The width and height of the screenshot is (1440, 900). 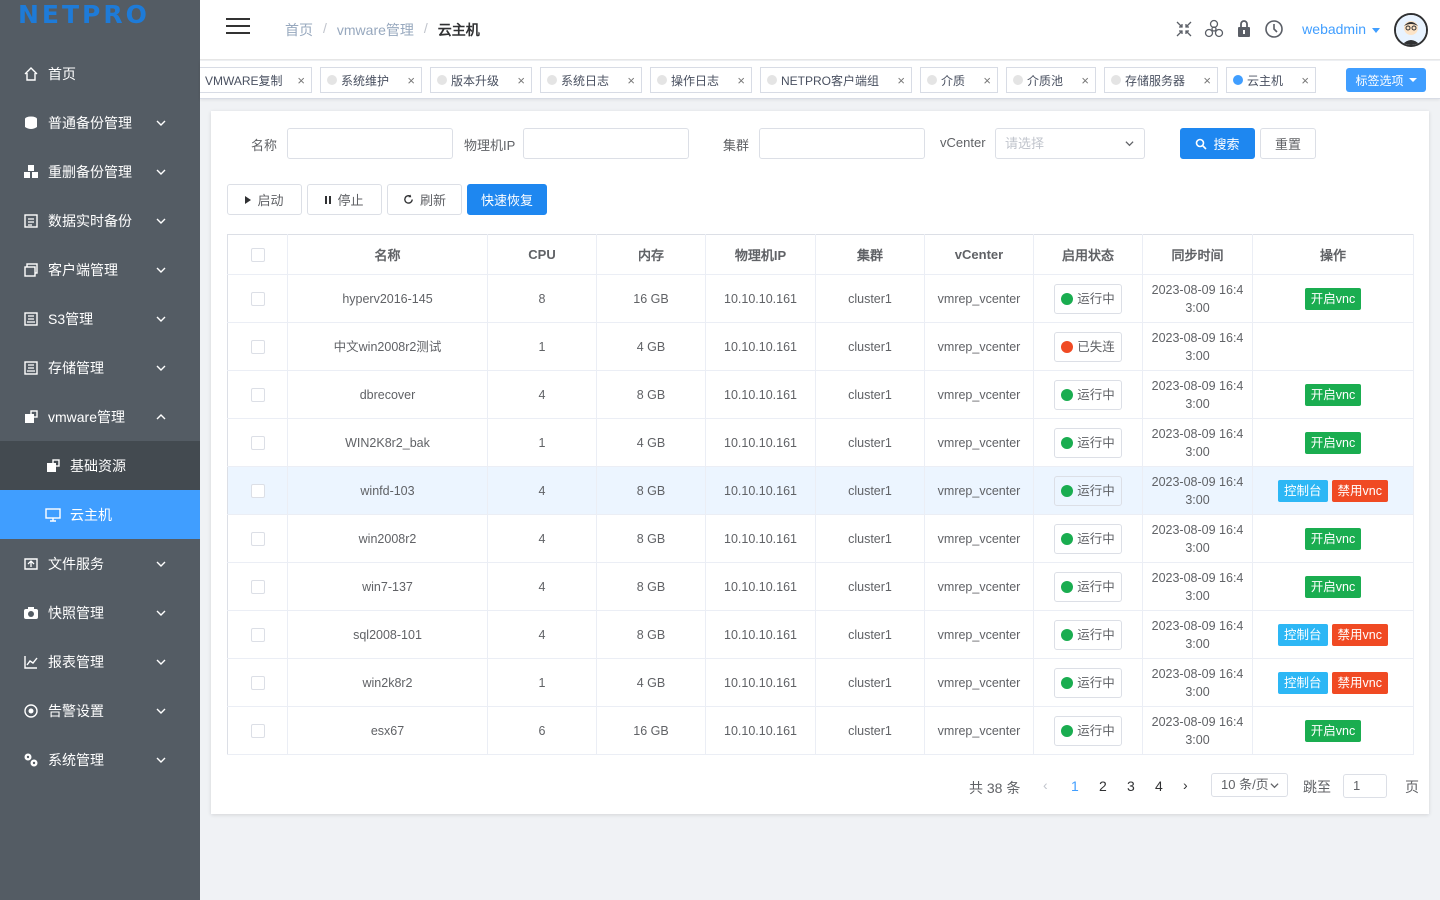 I want to click on tag-system-log: 系统日志 ×, so click(x=591, y=80).